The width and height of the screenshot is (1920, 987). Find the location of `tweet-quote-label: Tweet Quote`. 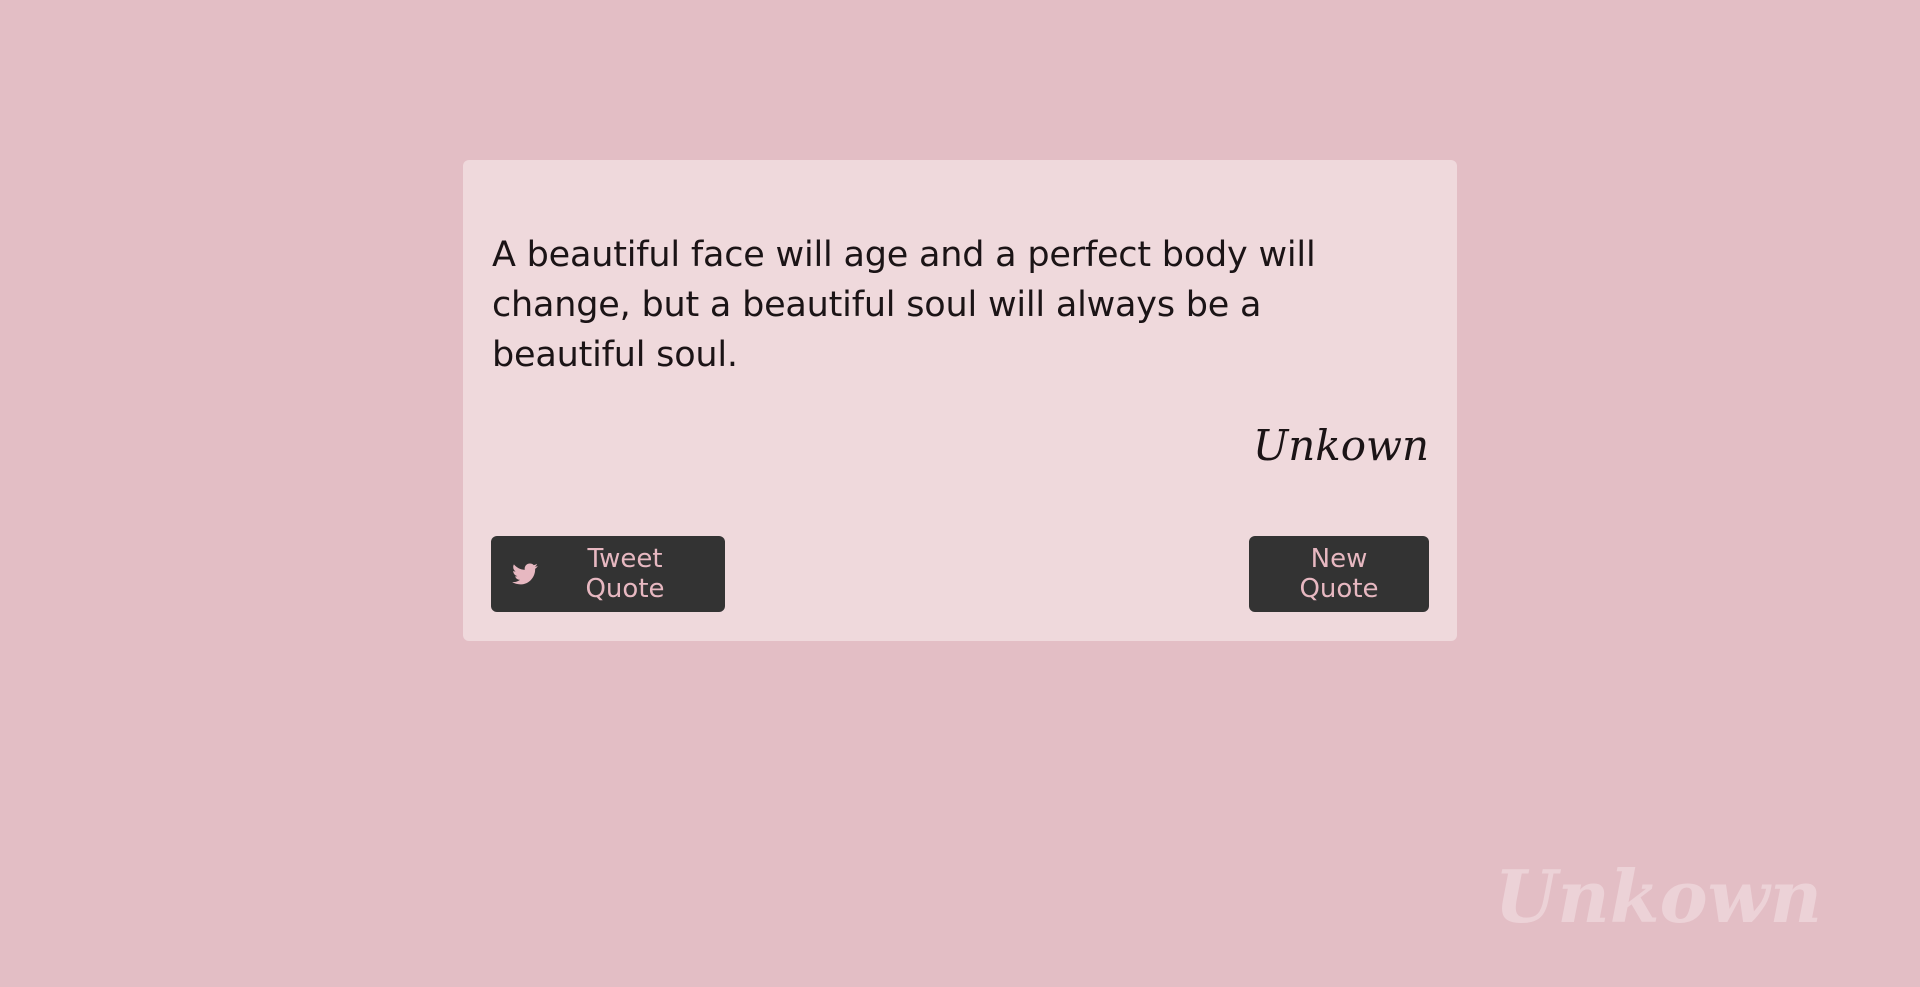

tweet-quote-label: Tweet Quote is located at coordinates (625, 574).